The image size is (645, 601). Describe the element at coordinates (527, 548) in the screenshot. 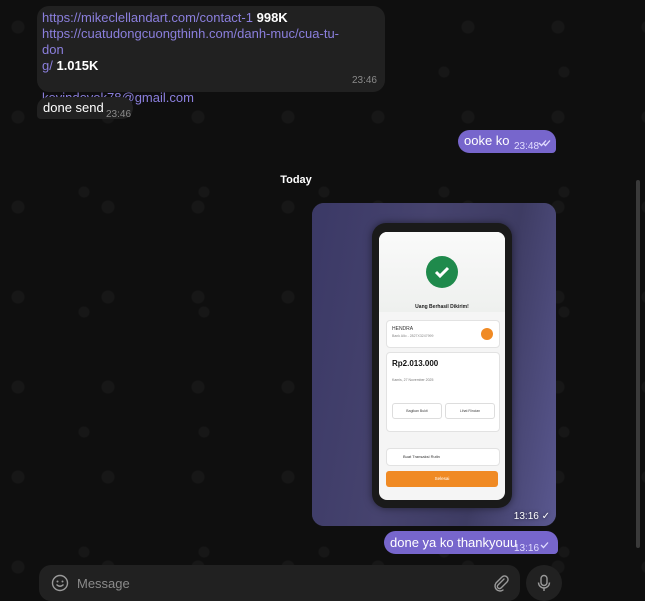

I see `message-time: 13:16` at that location.